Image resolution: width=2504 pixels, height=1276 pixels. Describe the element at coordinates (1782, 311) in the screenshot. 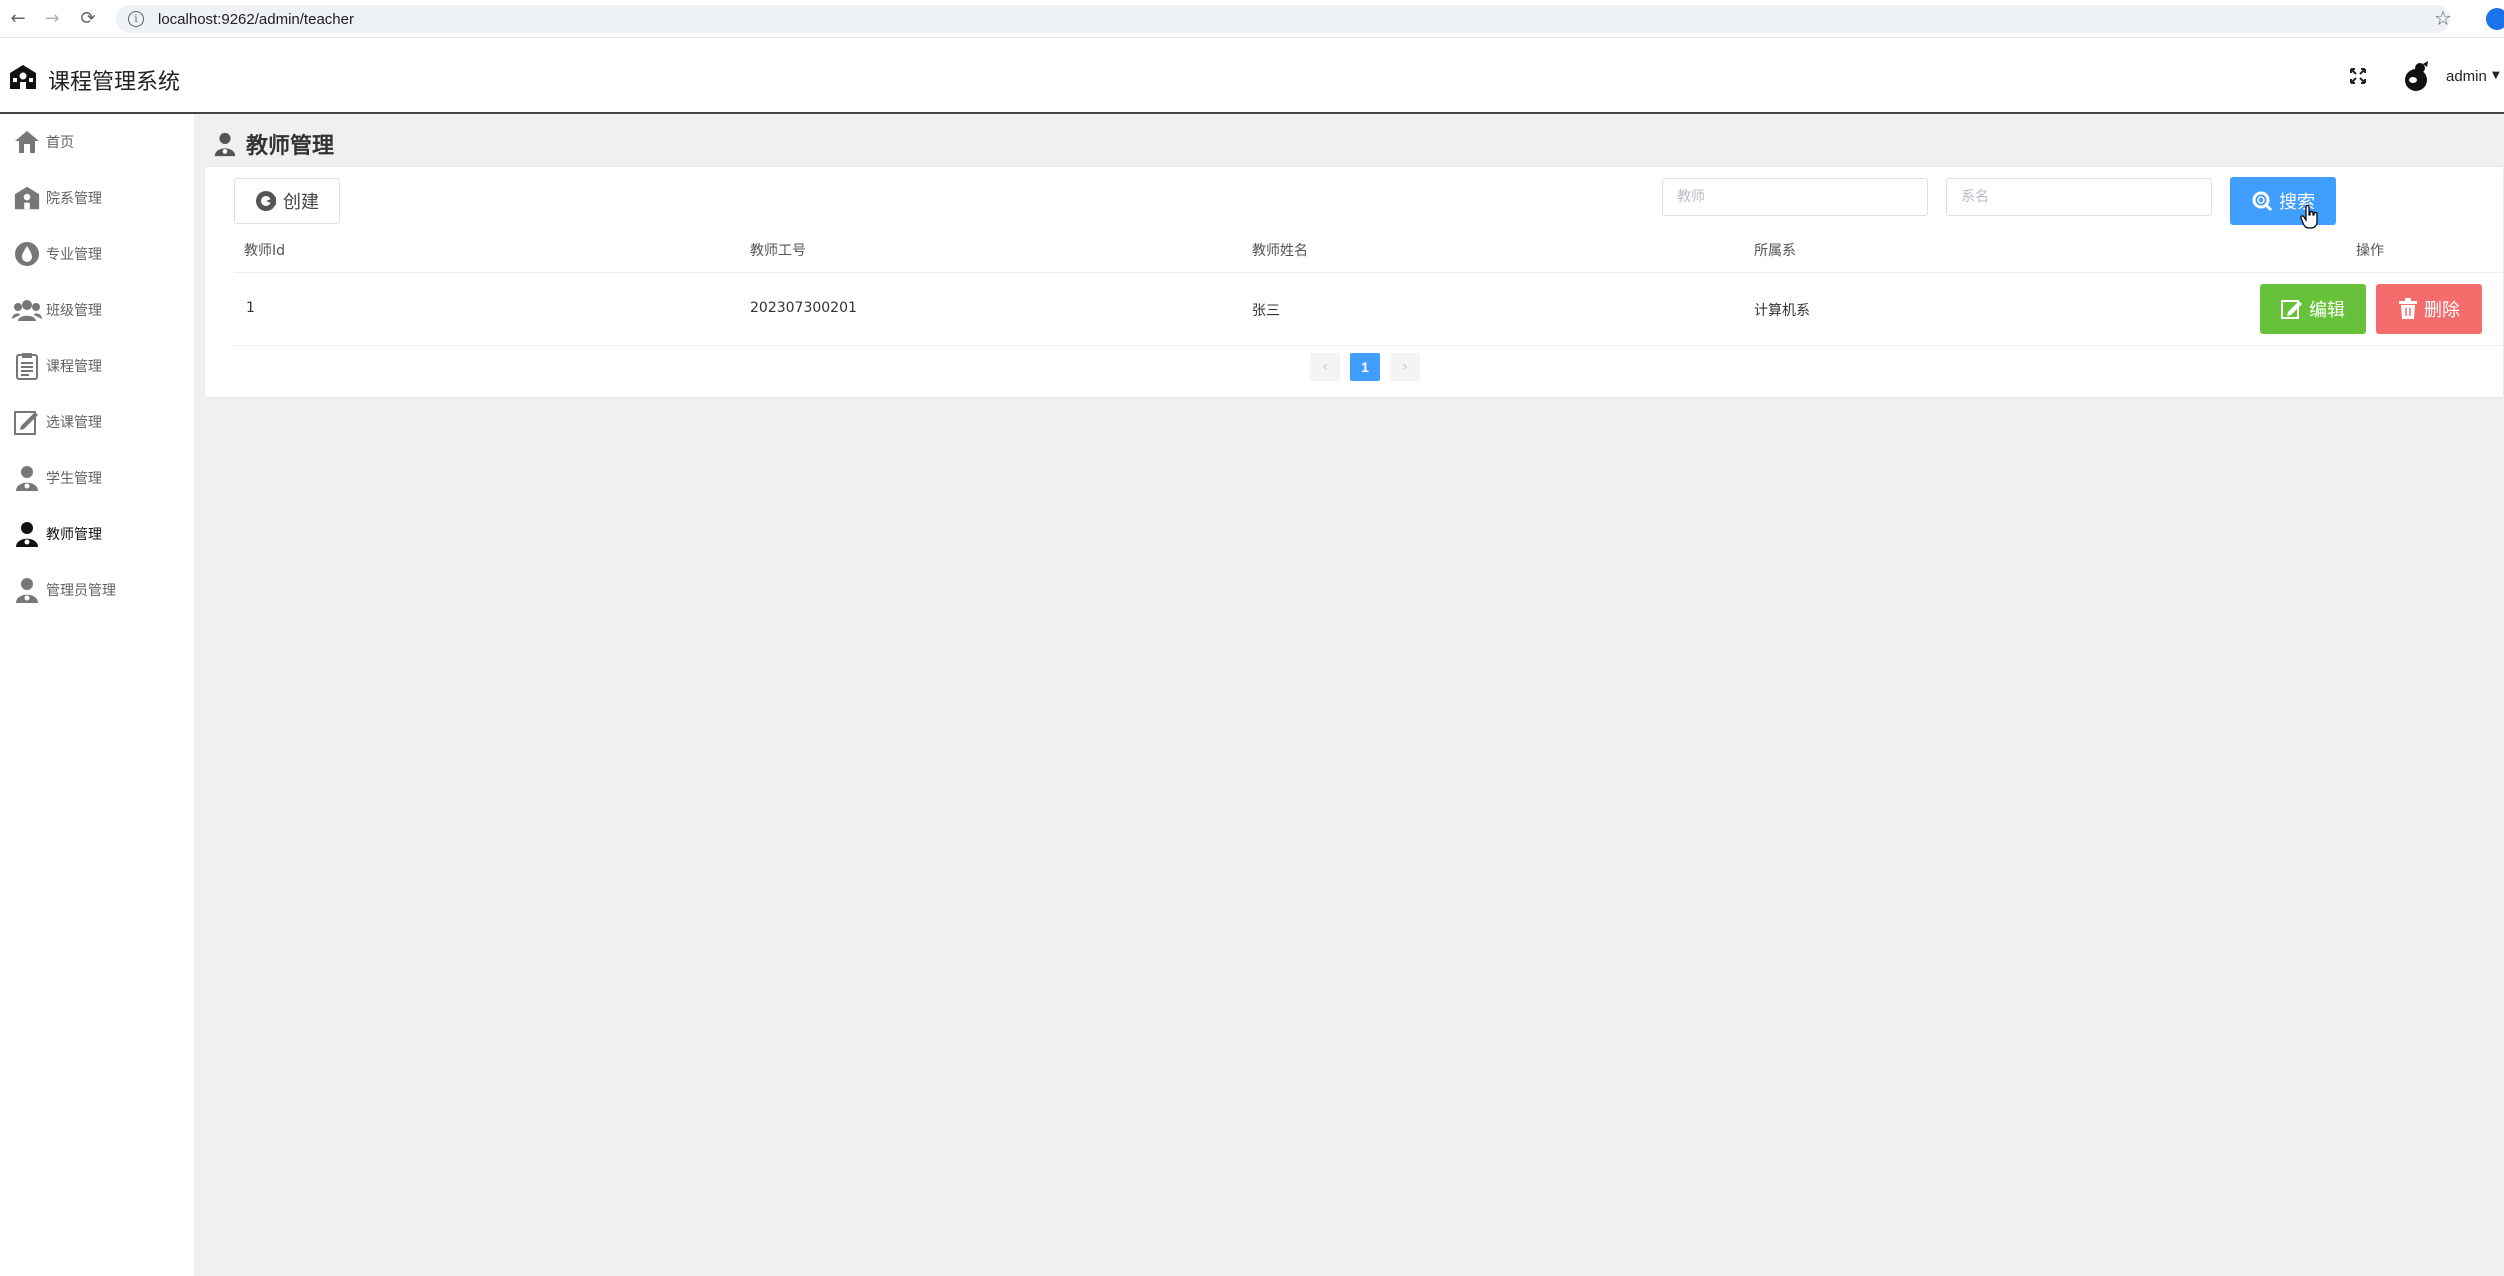

I see `cell-department: 计算机系` at that location.